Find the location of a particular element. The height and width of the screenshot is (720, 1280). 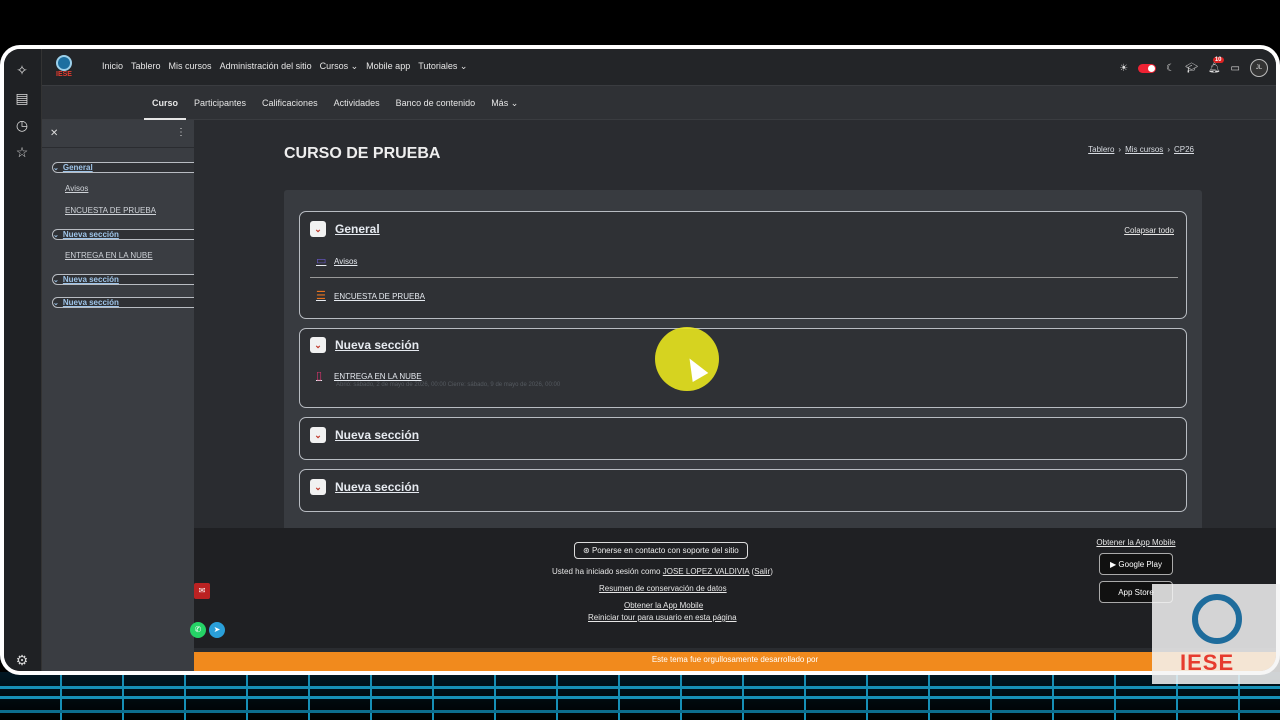

forum-icon: ▭ is located at coordinates (321, 261).